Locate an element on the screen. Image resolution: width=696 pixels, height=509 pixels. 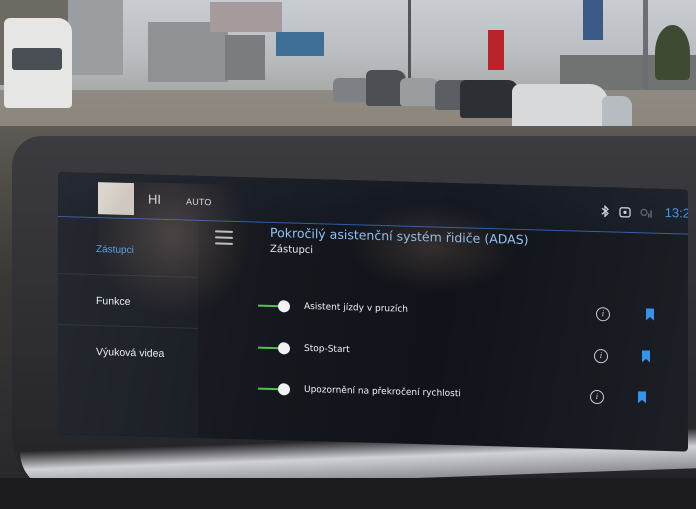
status-icons is located at coordinates (626, 212).